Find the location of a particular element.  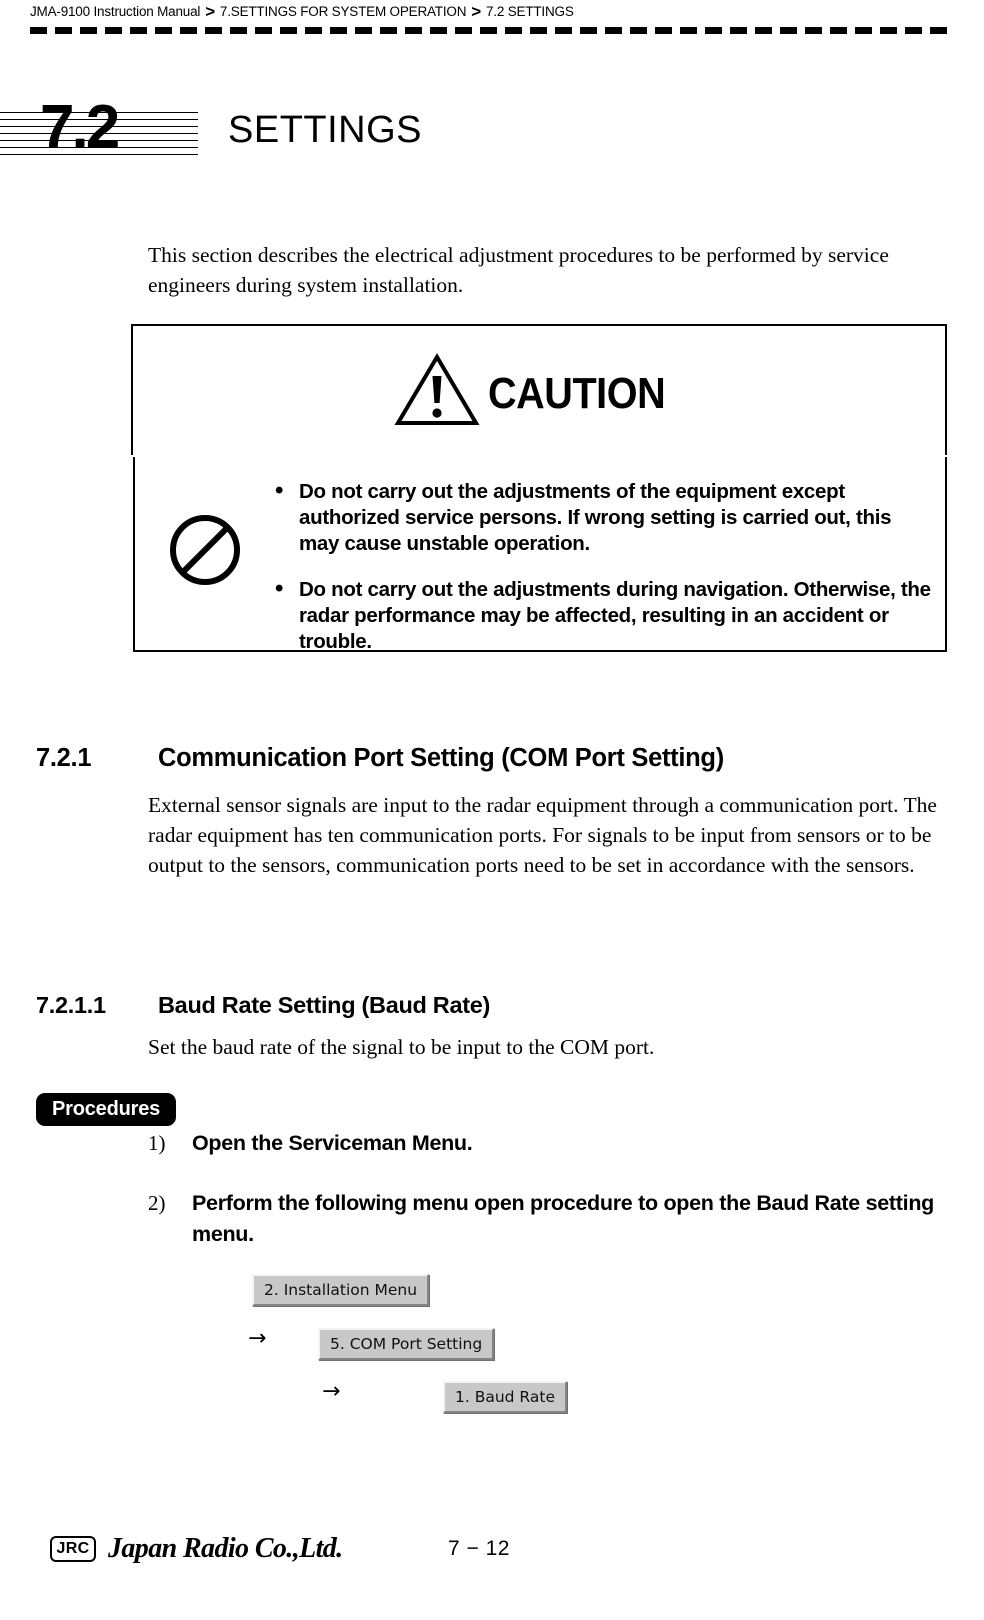

step-number: 2) is located at coordinates (157, 1203).